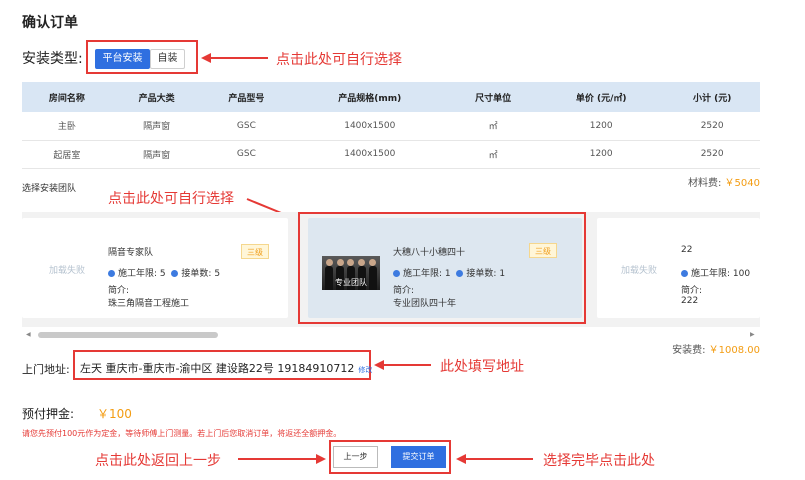  I want to click on material-fee: 材料费: ￥5040, so click(724, 181).